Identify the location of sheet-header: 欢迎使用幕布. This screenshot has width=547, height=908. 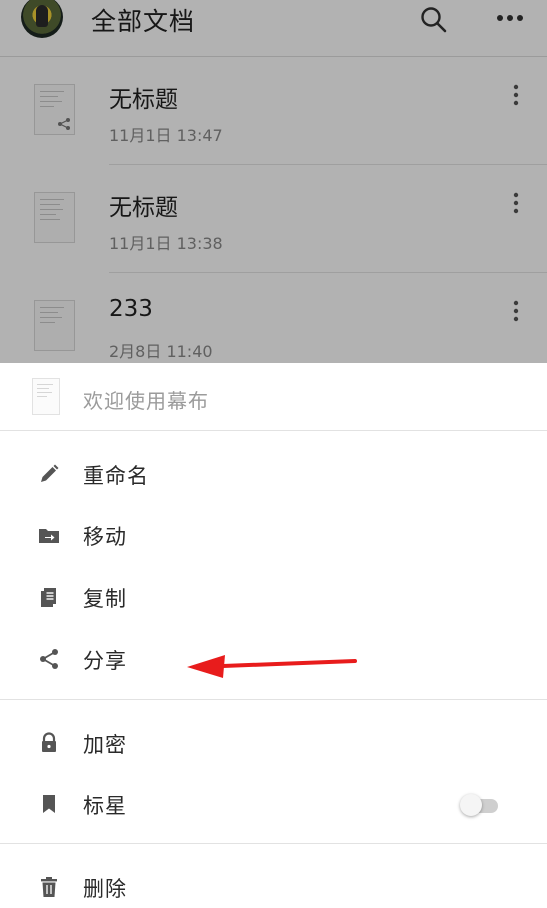
(273, 397).